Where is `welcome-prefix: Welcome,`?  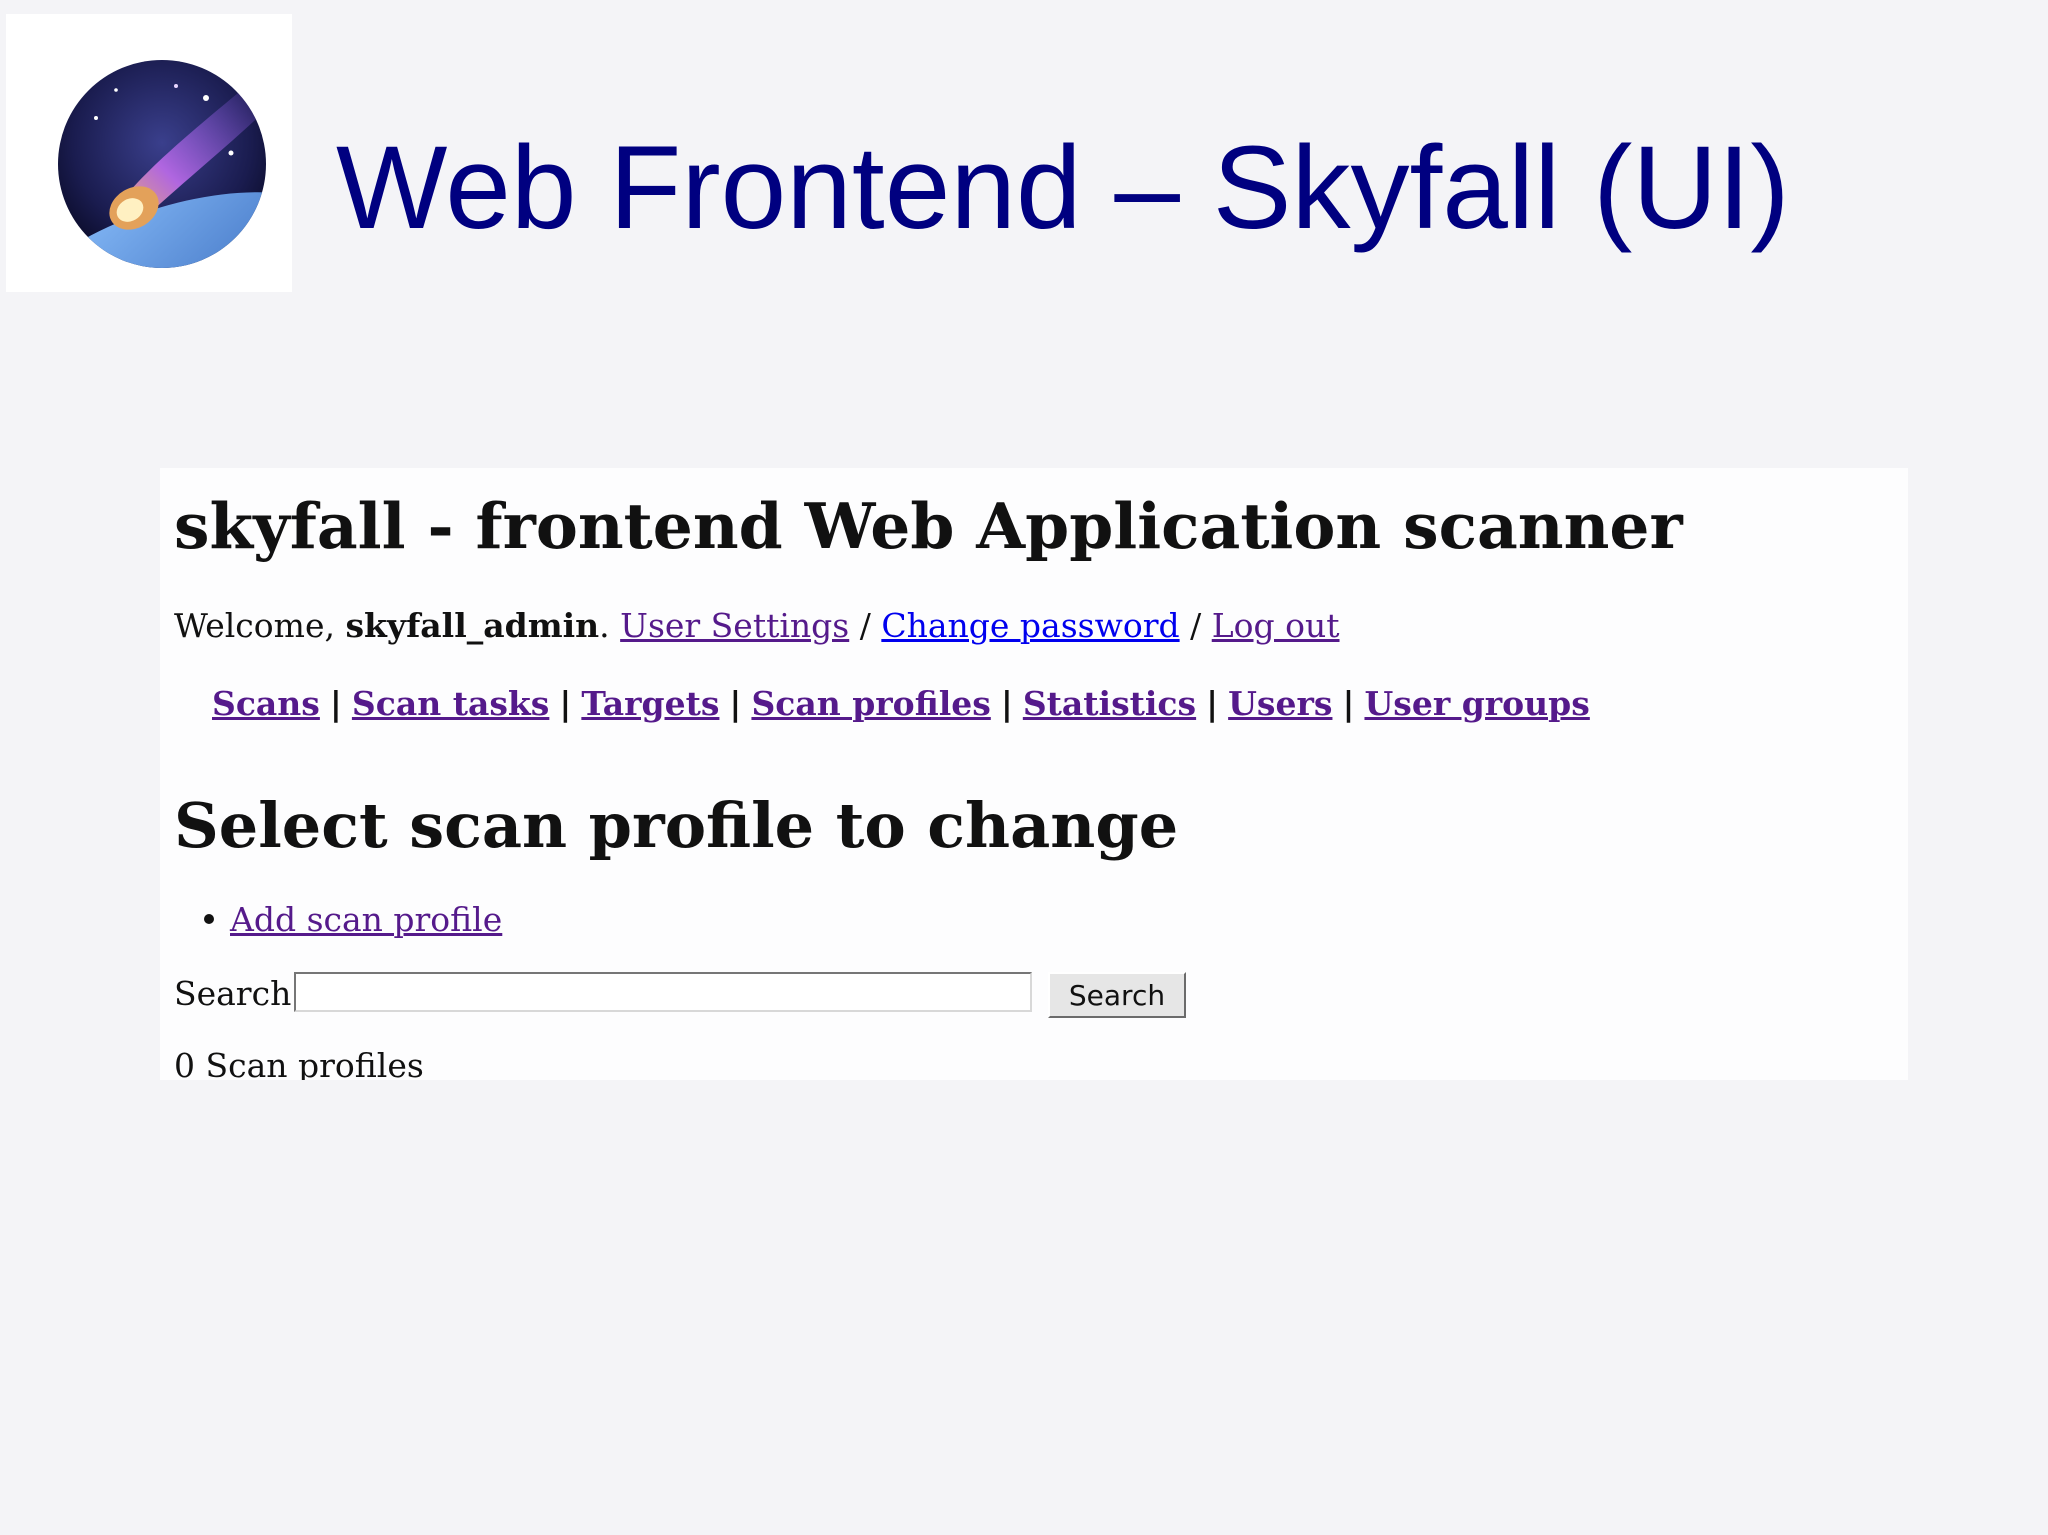
welcome-prefix: Welcome, is located at coordinates (260, 625).